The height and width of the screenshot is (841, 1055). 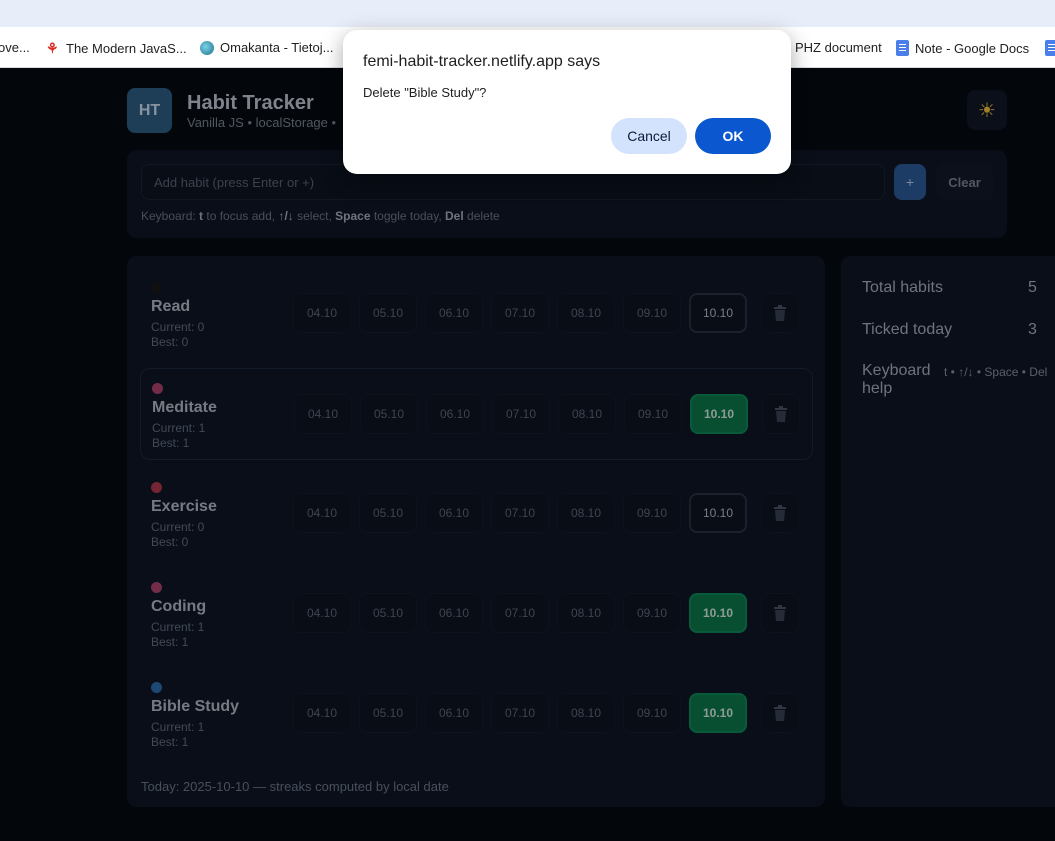 I want to click on ok-button: OK, so click(x=733, y=136).